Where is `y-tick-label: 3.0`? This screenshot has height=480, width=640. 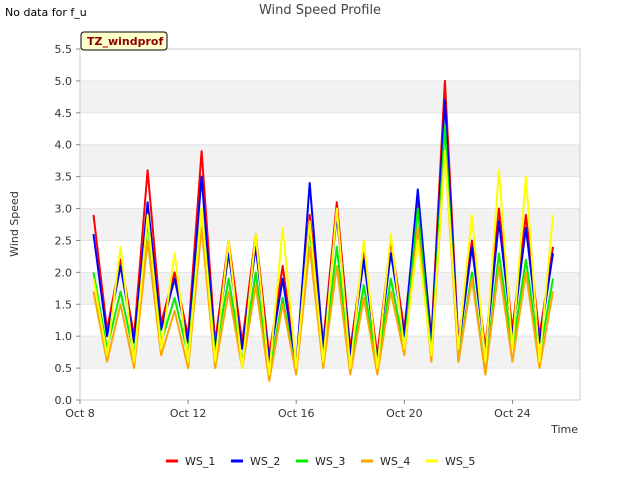 y-tick-label: 3.0 is located at coordinates (64, 209).